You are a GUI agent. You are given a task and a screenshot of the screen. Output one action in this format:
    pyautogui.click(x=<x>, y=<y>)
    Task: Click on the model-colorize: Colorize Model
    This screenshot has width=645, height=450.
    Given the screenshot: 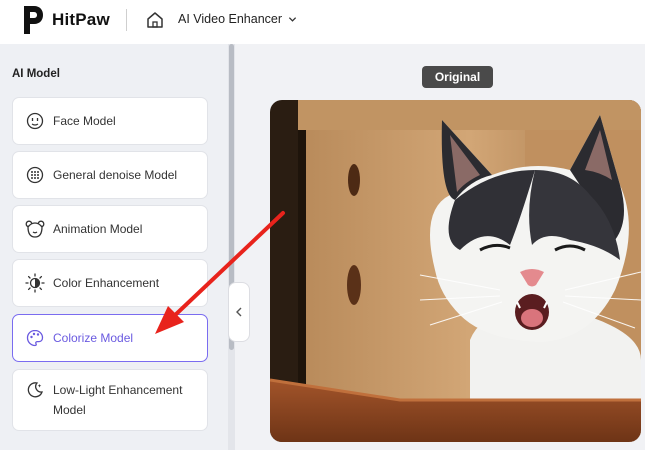 What is the action you would take?
    pyautogui.click(x=110, y=338)
    